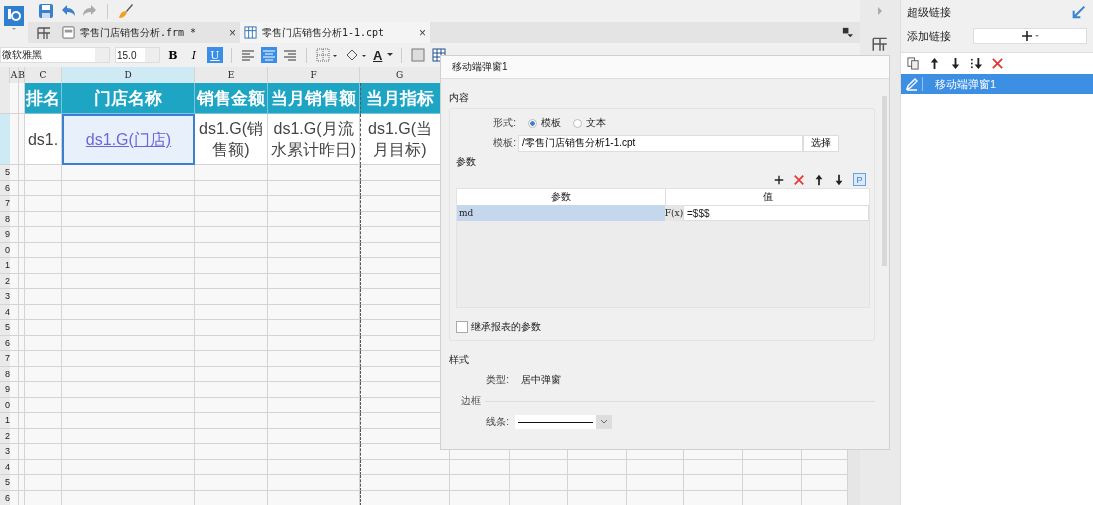 The width and height of the screenshot is (1093, 505). I want to click on checkbox, so click(462, 327).